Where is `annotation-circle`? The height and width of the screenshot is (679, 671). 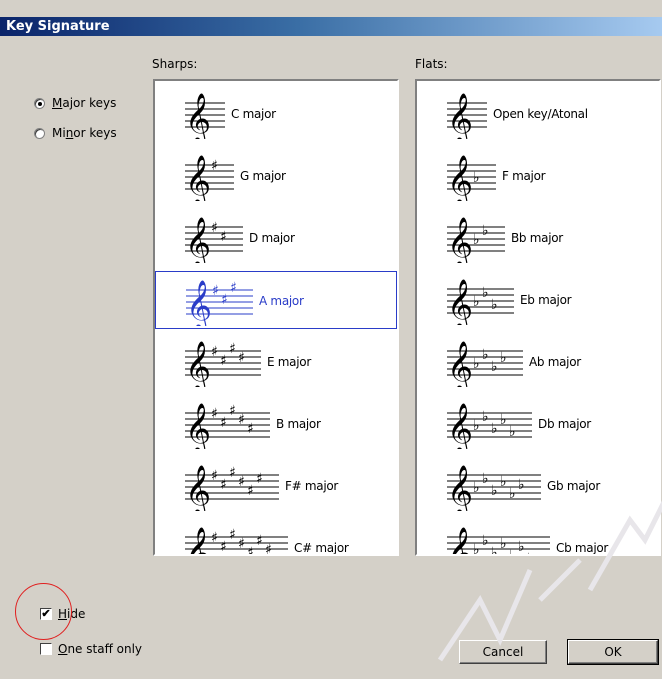
annotation-circle is located at coordinates (43, 611).